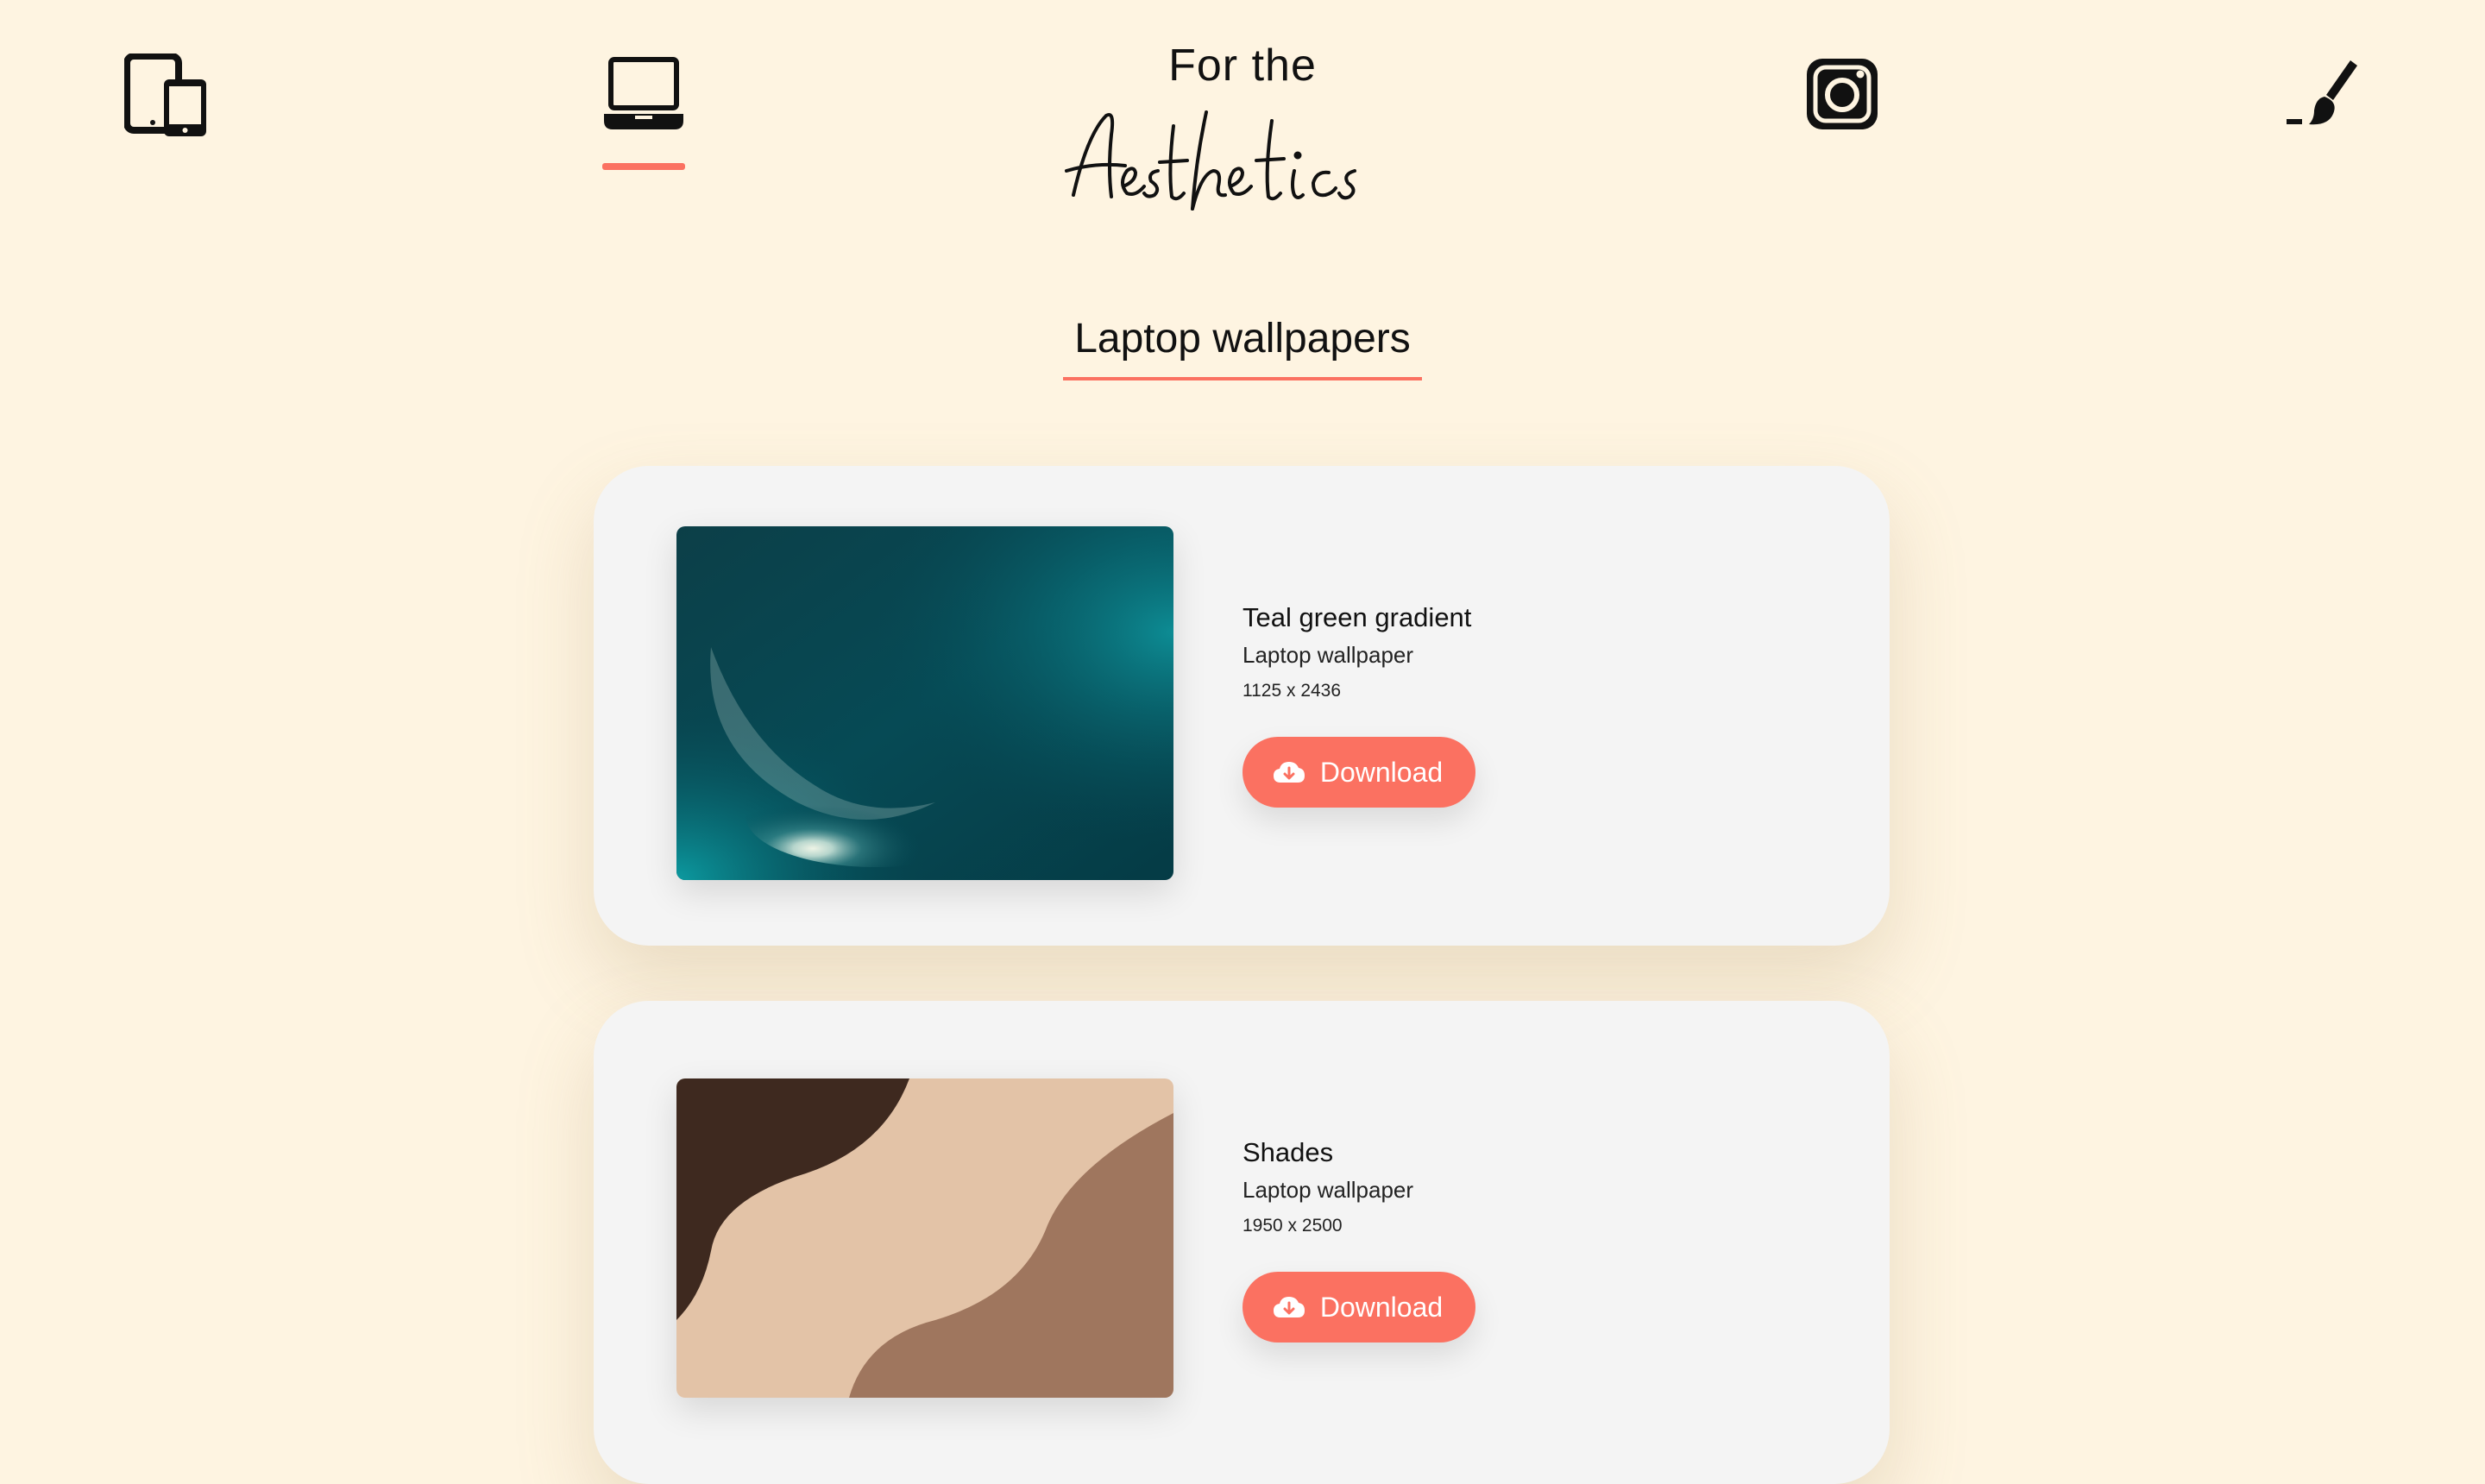 This screenshot has width=2485, height=1484. What do you see at coordinates (924, 1238) in the screenshot?
I see `wallpaper-thumbnail-shades` at bounding box center [924, 1238].